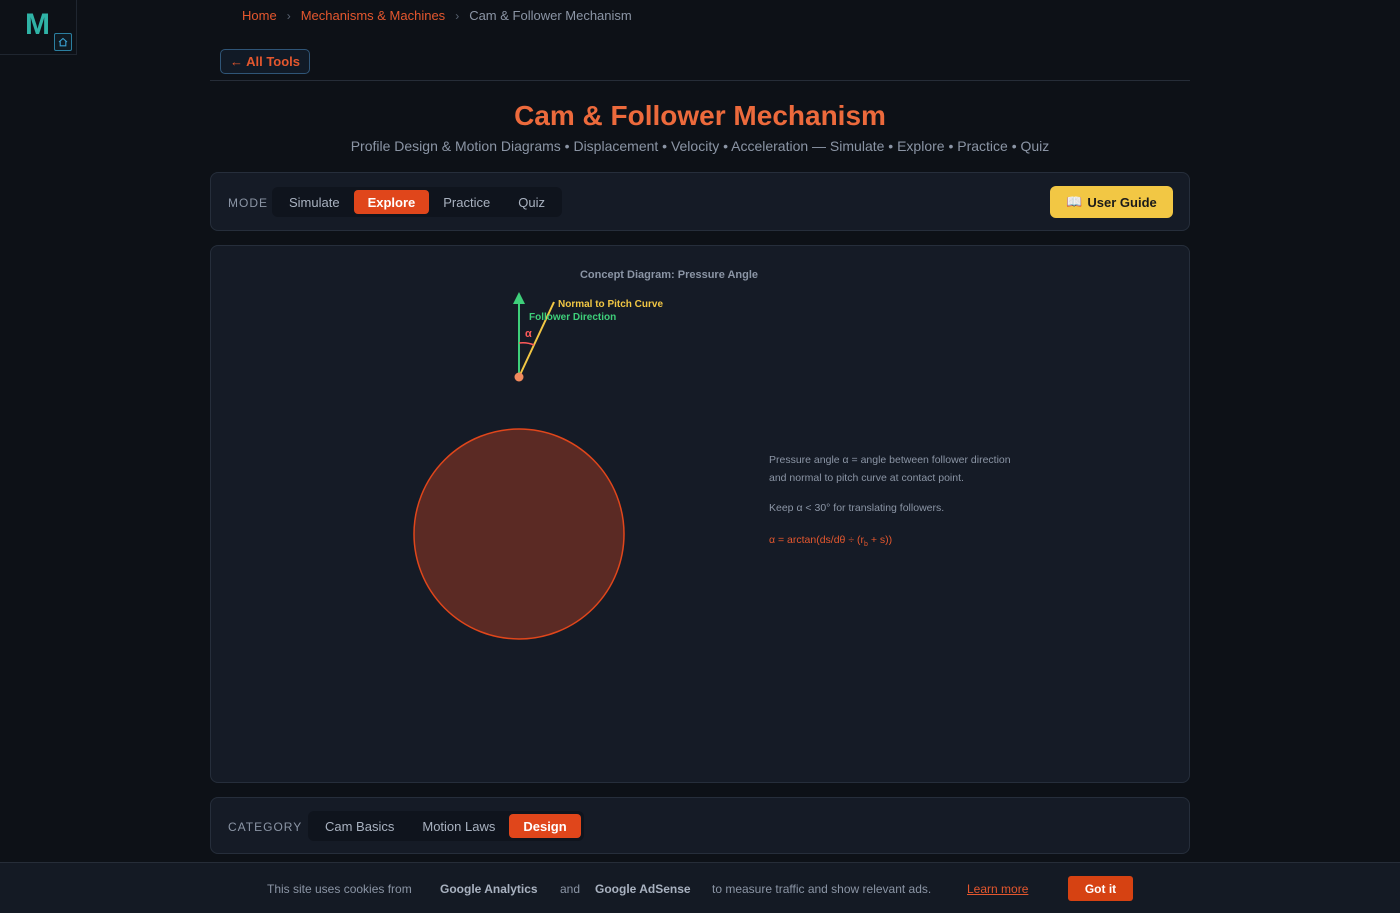  Describe the element at coordinates (359, 826) in the screenshot. I see `tab-cam-basics: Cam Basics` at that location.